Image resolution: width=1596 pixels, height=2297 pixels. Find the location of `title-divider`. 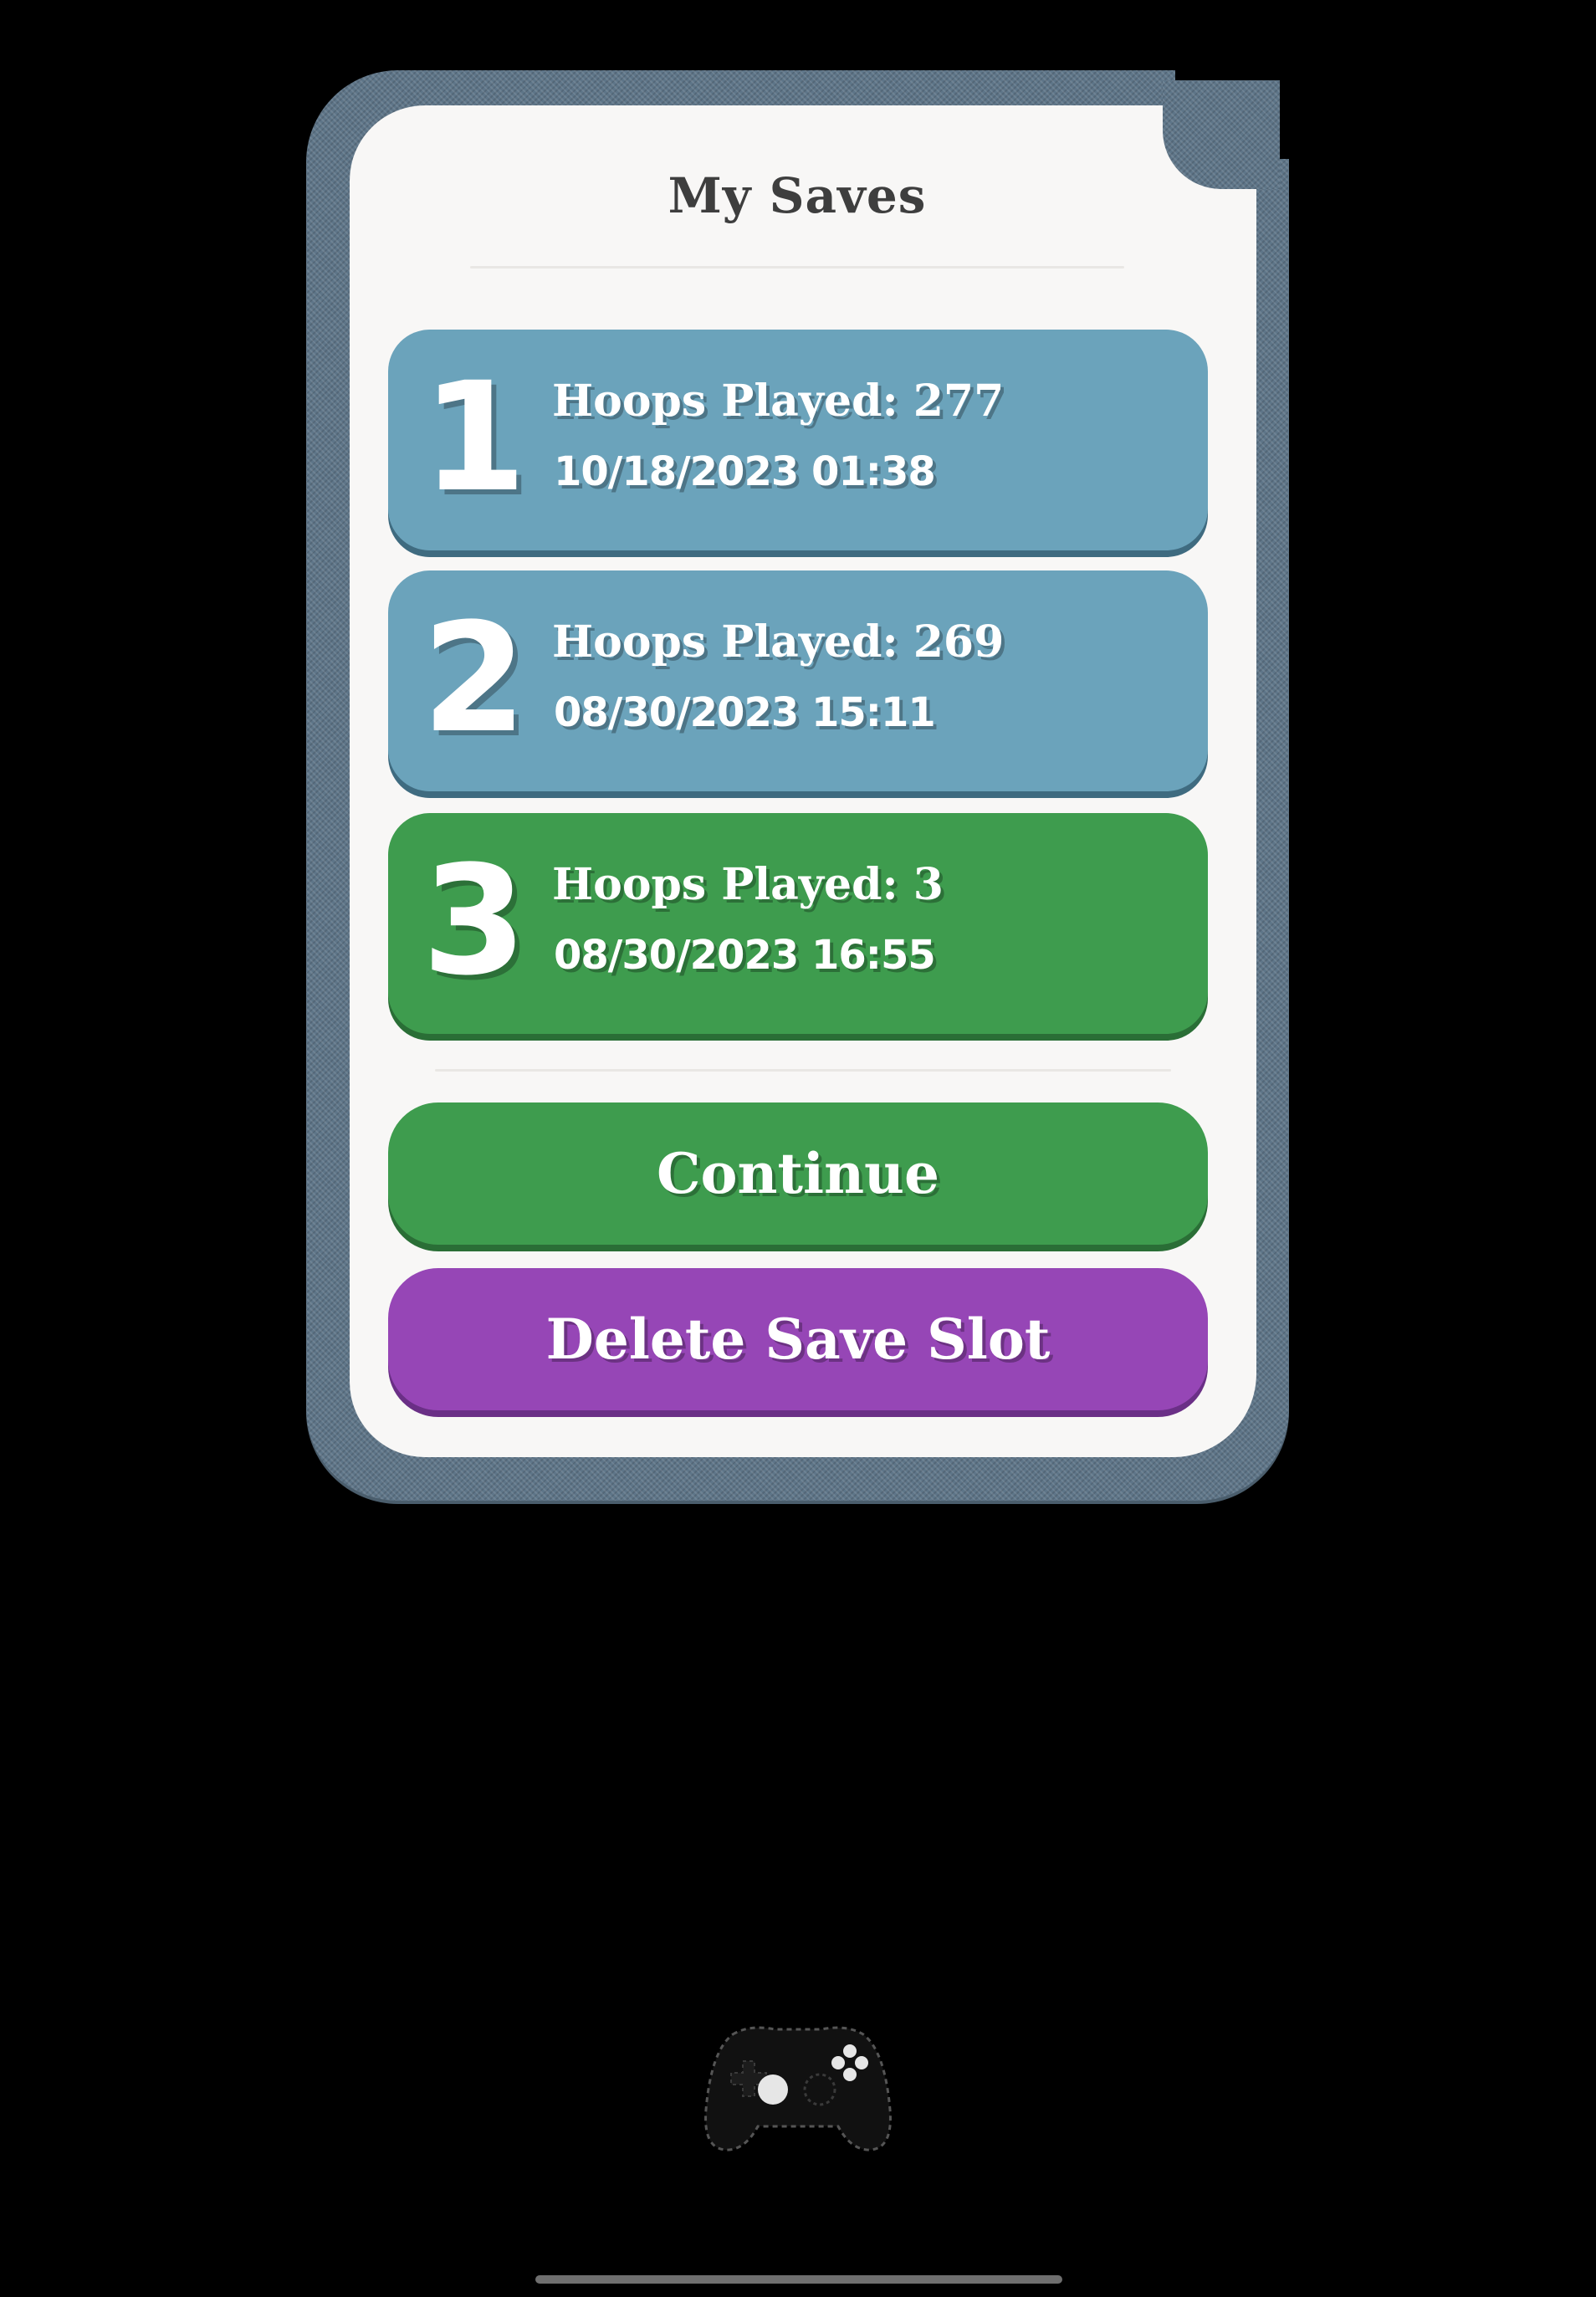

title-divider is located at coordinates (797, 267).